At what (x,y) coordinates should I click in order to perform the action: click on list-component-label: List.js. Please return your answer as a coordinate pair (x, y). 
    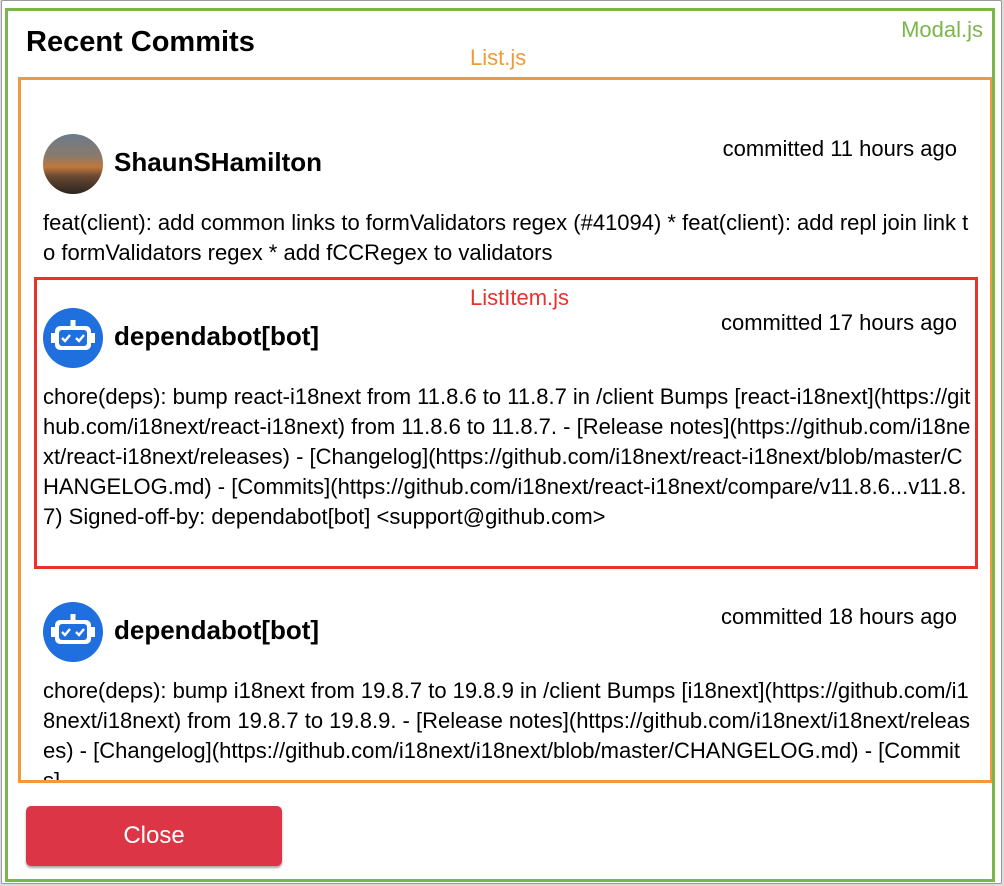
    Looking at the image, I should click on (498, 57).